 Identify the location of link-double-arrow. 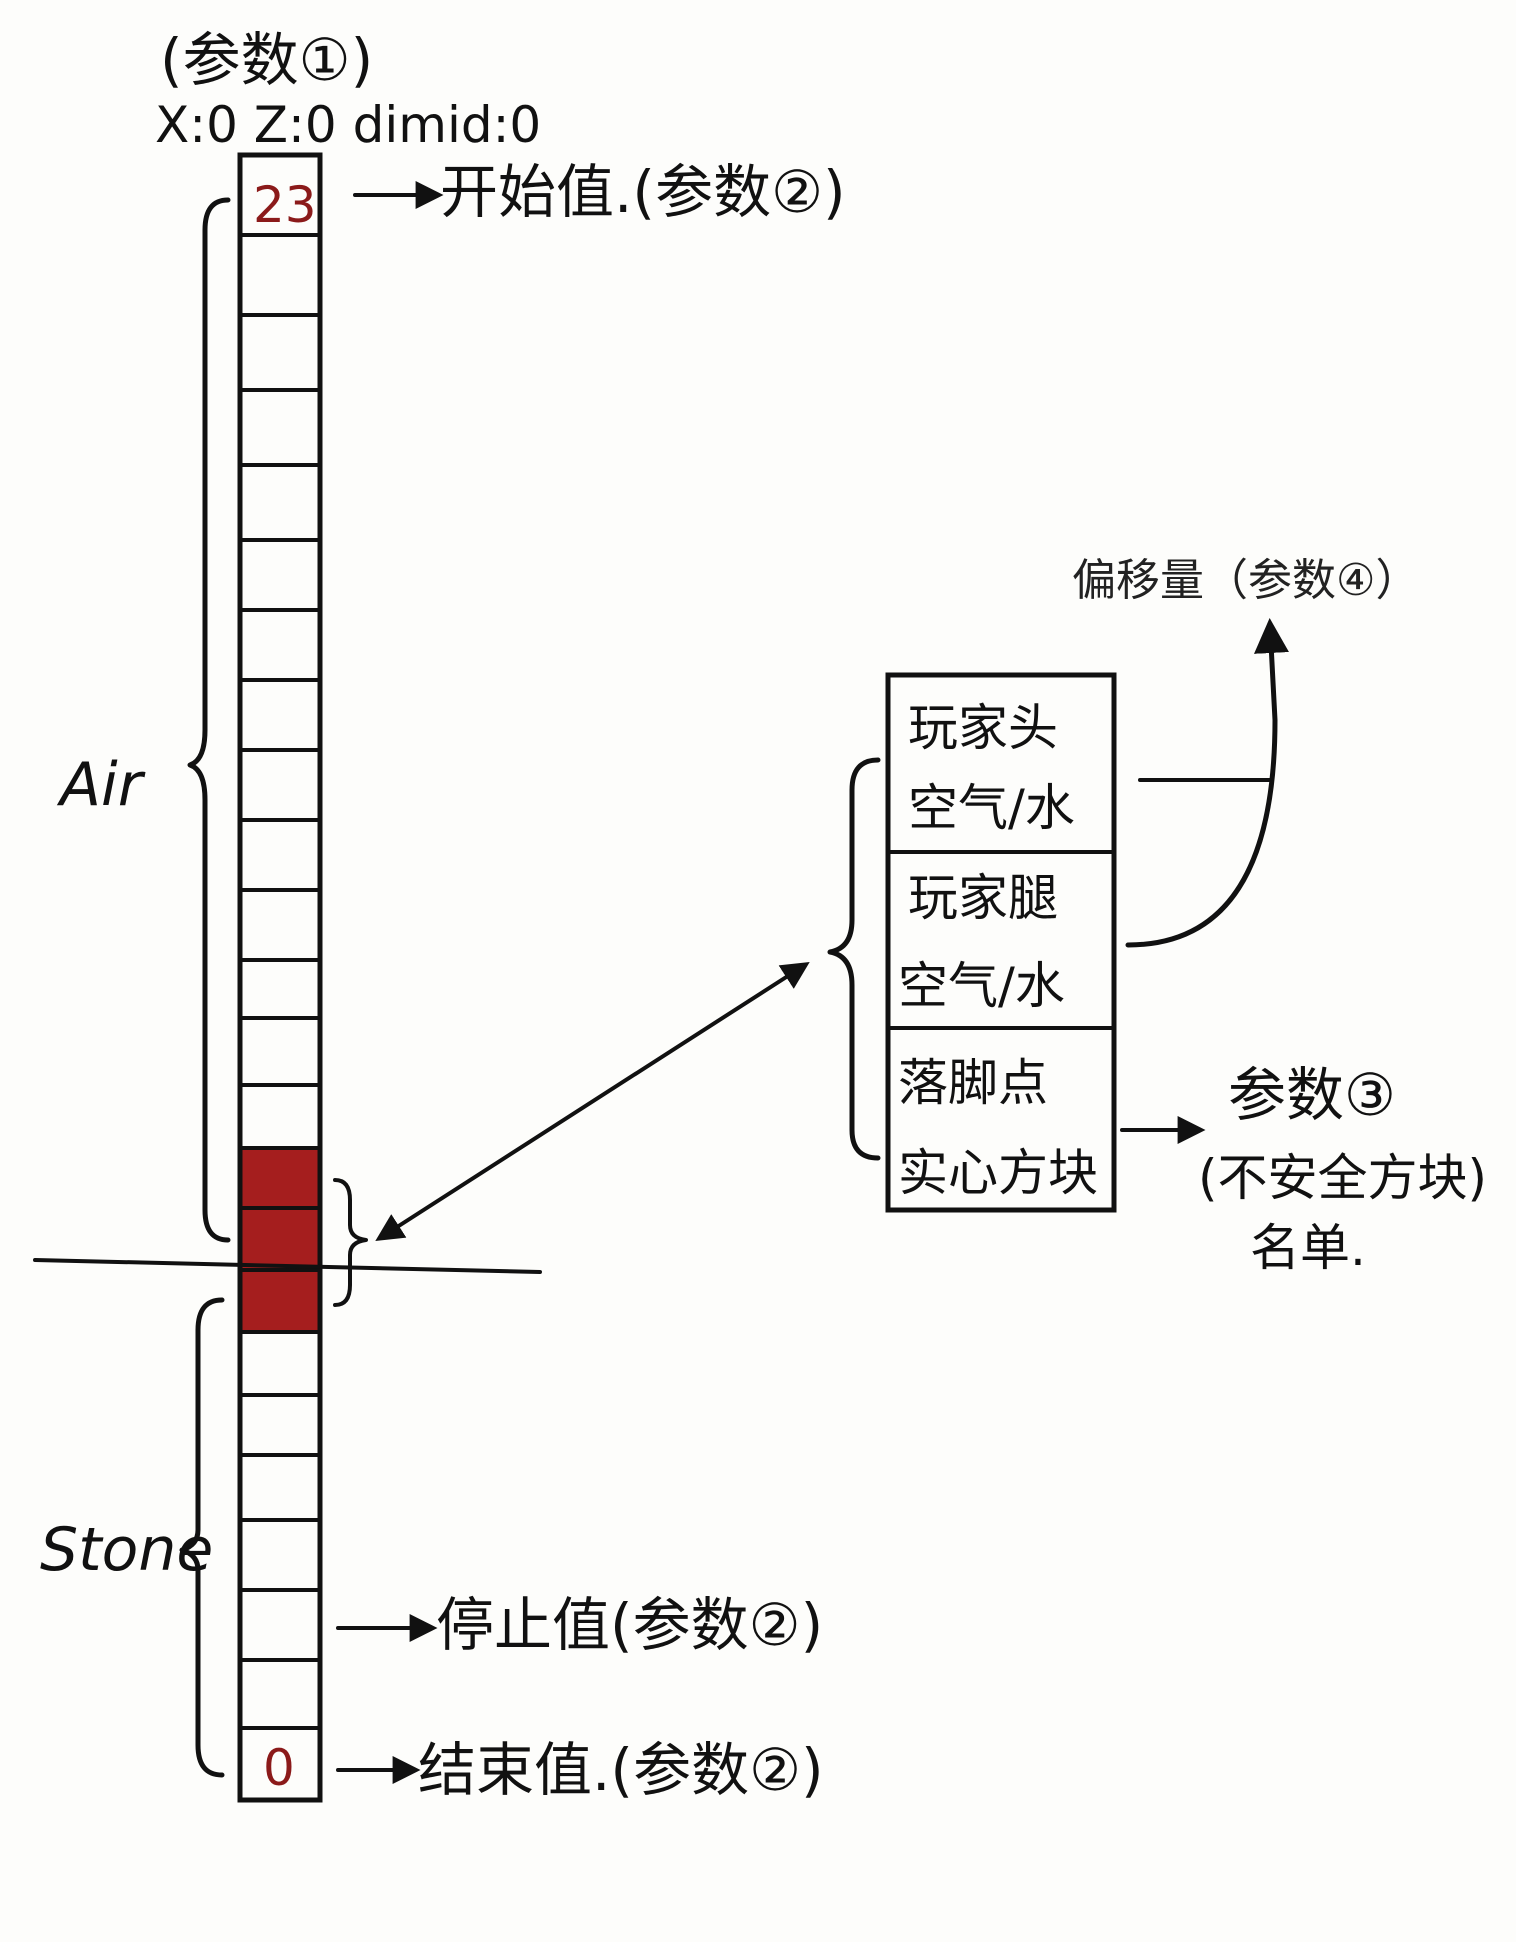
(592, 1101).